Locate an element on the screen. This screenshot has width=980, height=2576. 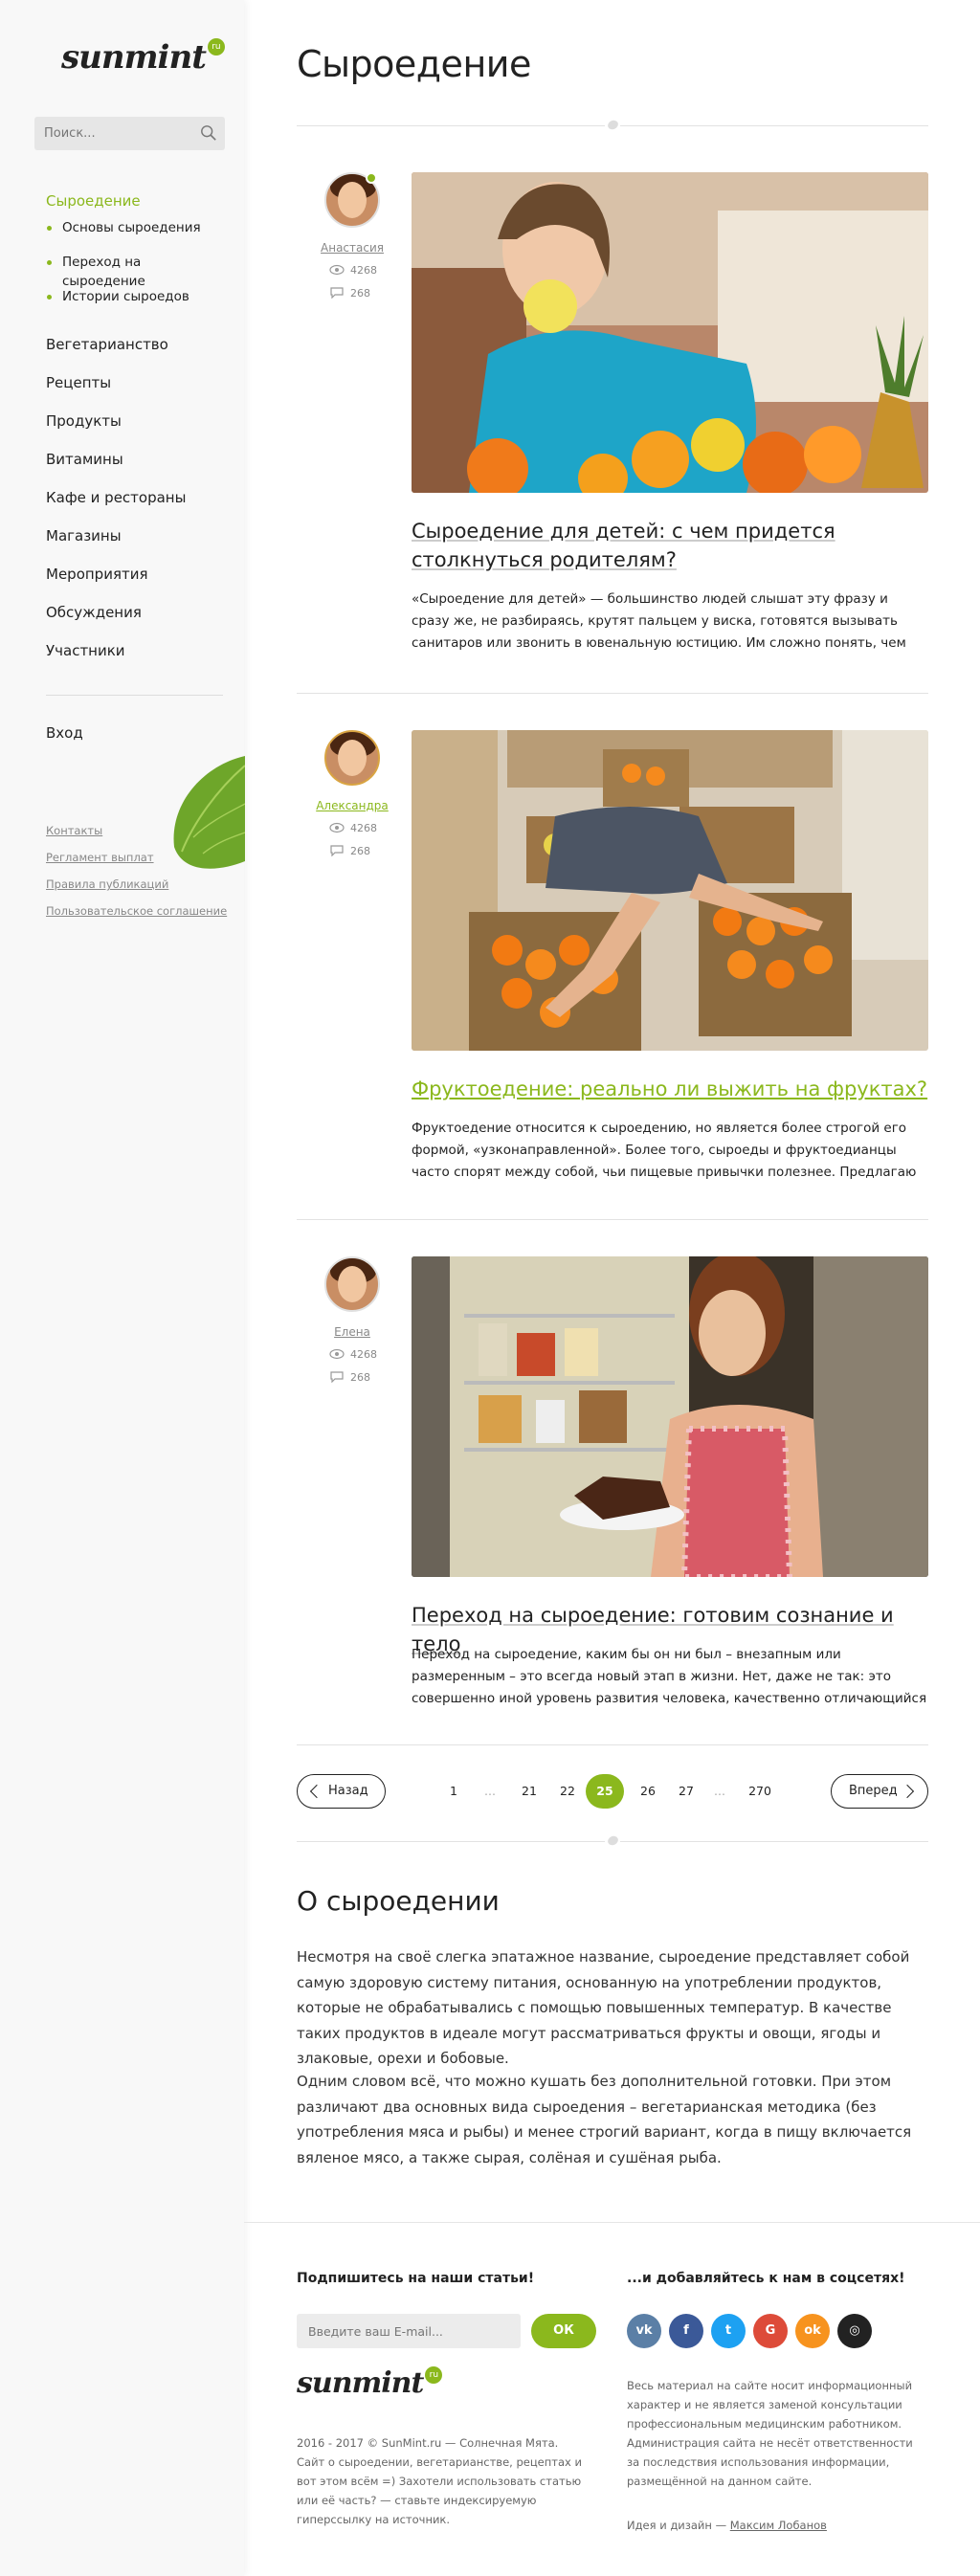
about-title: О сыроедении is located at coordinates (399, 1901).